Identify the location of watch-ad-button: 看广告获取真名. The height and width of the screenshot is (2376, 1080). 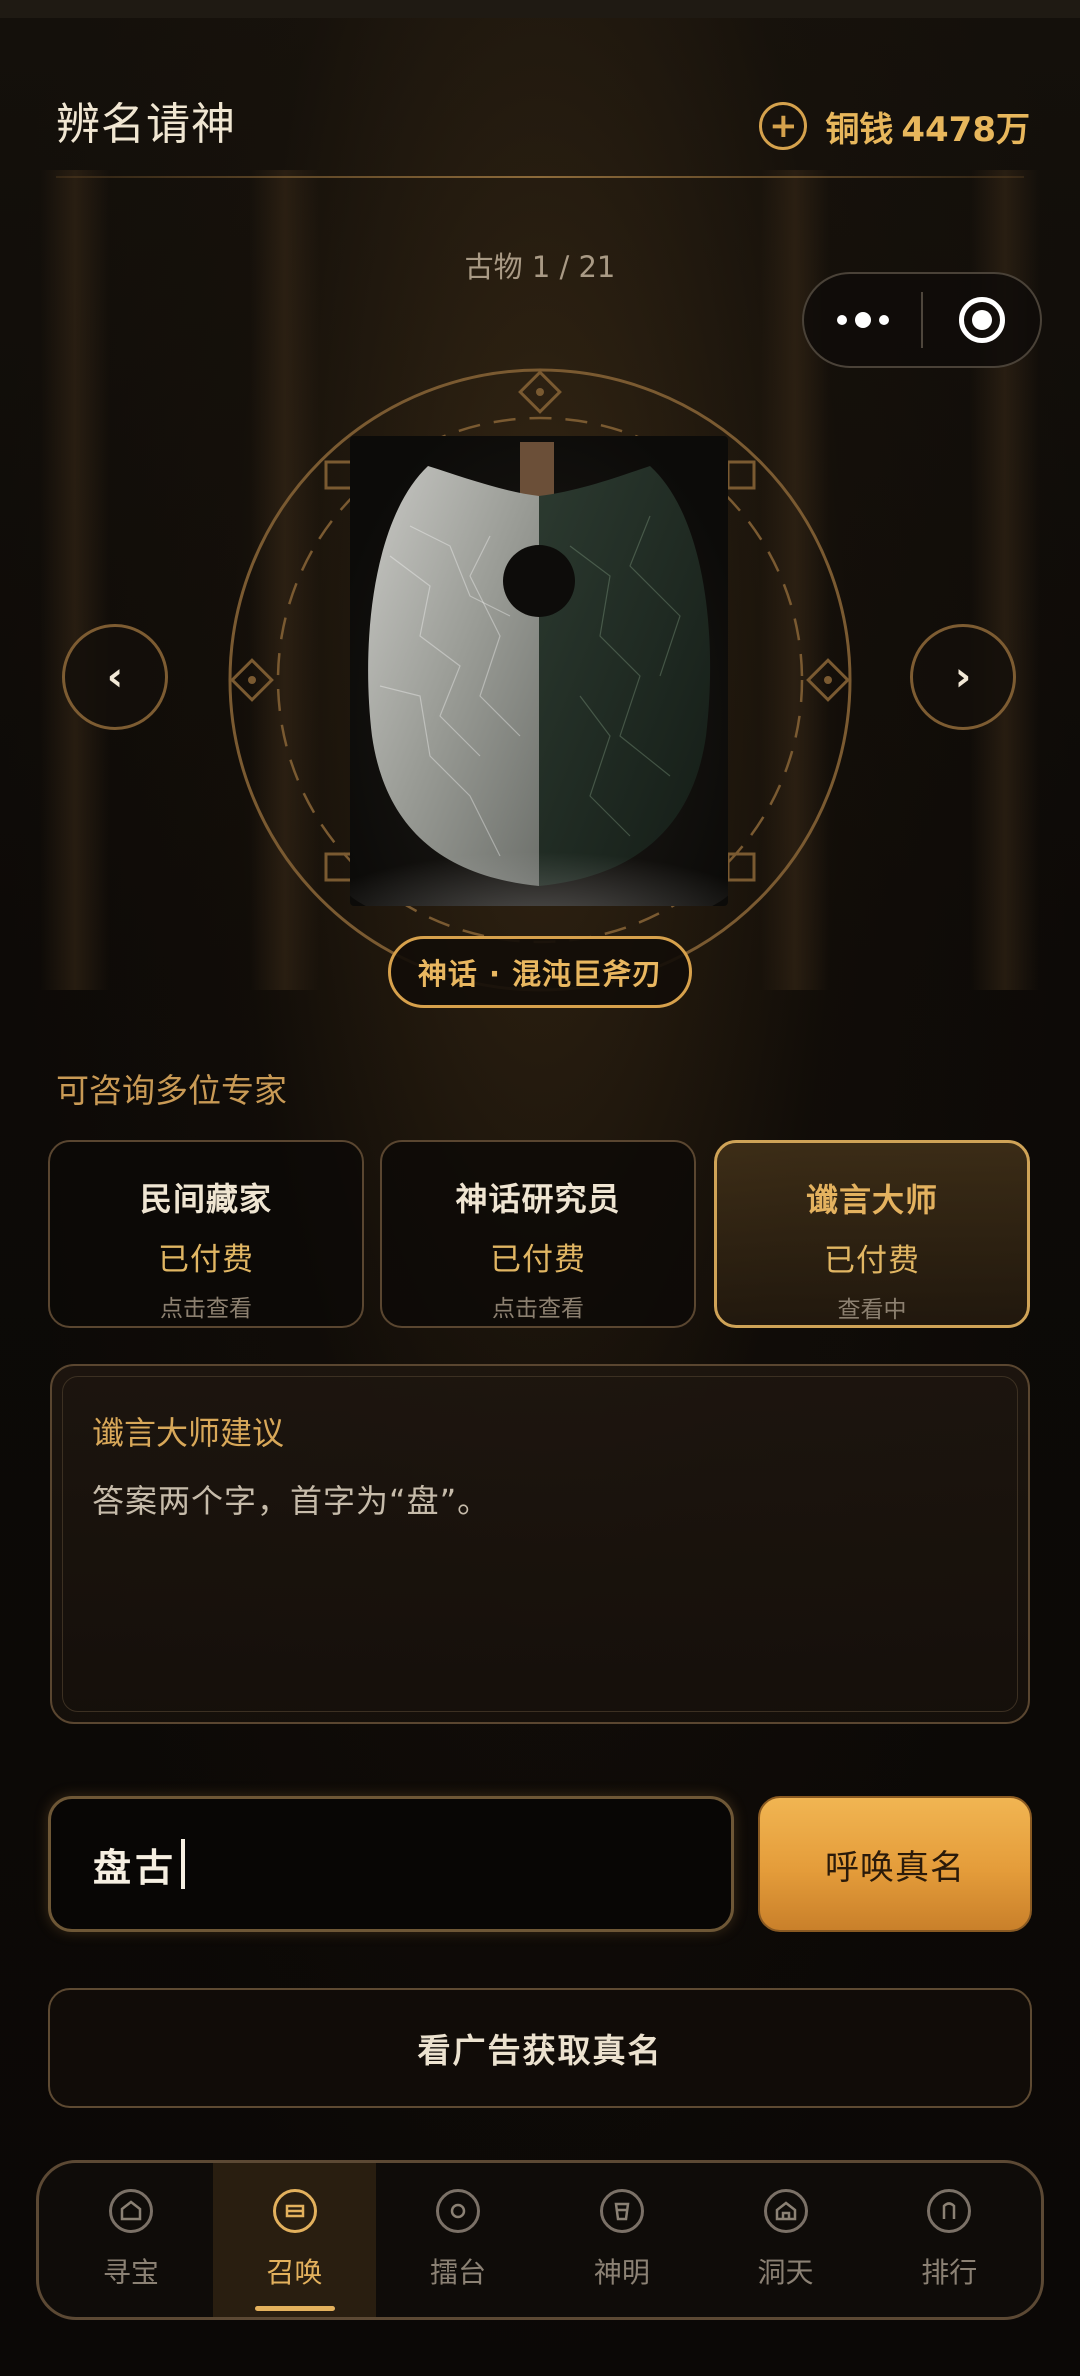
(540, 2048).